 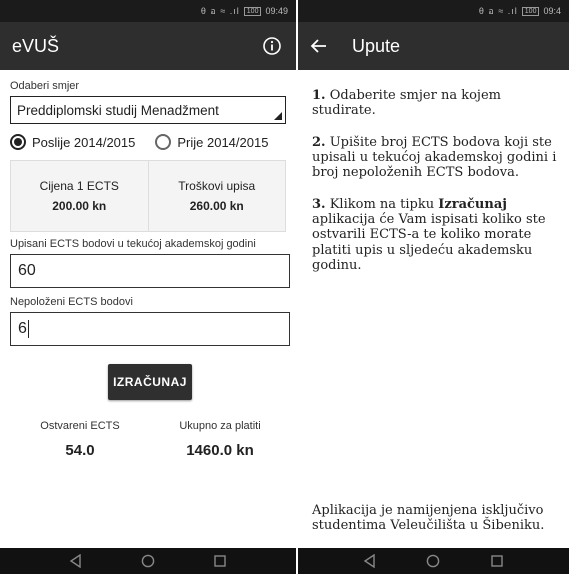 I want to click on radio-prije: Prije 2014/2015, so click(x=211, y=142).